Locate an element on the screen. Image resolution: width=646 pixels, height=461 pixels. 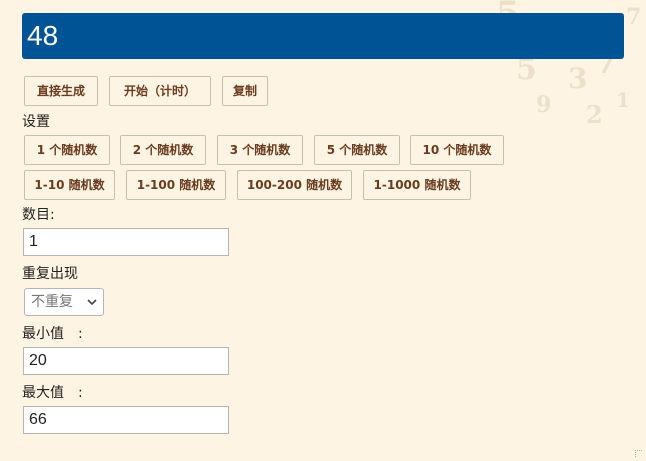
preset-range-1-100-button: 1-100 随机数 is located at coordinates (176, 185).